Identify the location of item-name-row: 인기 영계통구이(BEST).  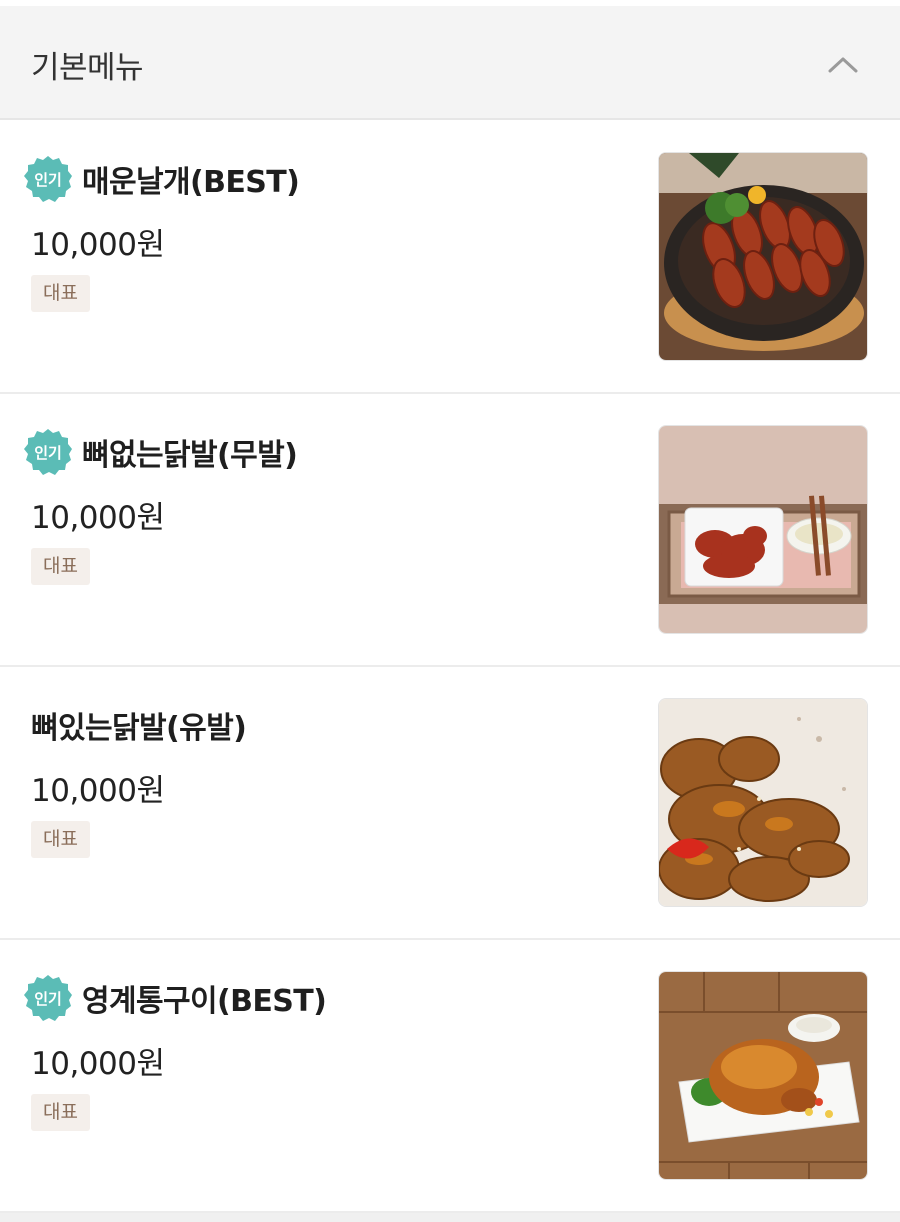
(175, 998).